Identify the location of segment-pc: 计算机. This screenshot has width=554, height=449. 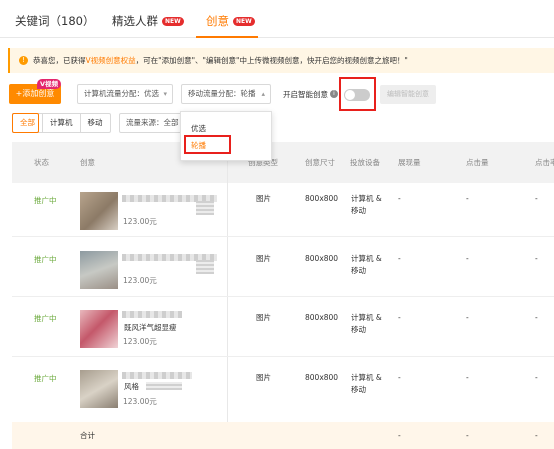
(62, 123).